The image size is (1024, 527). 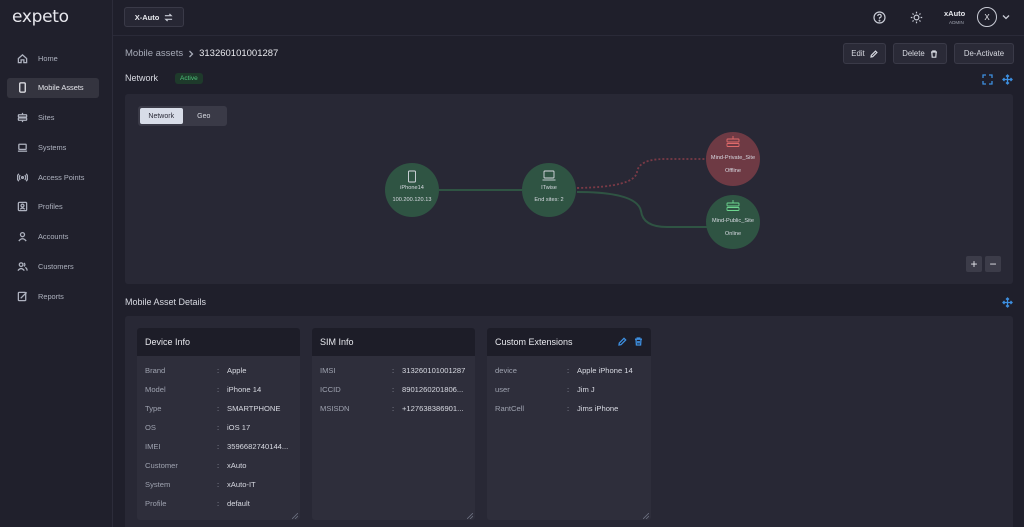 I want to click on fullscreen-icon, so click(x=987, y=79).